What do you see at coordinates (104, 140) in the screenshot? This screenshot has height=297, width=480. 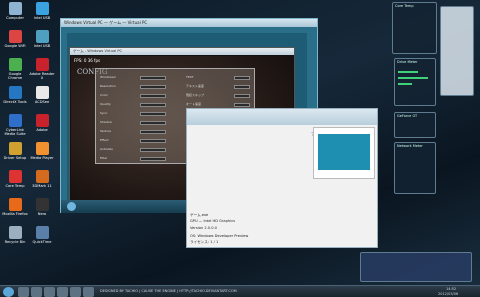 I see `config-label: Effect` at bounding box center [104, 140].